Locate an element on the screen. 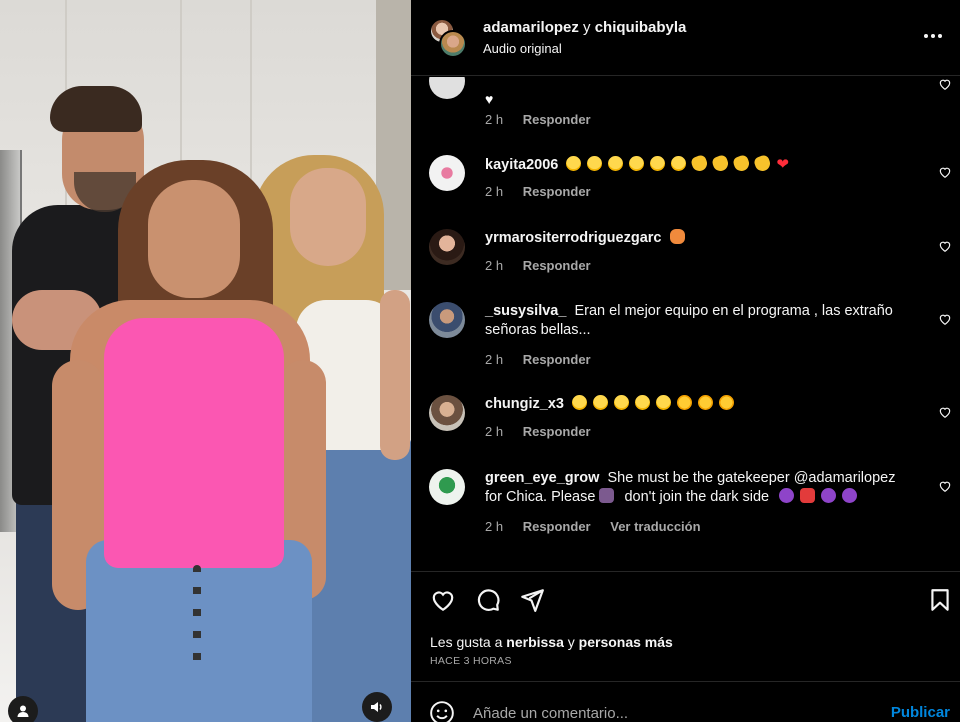  comment-body-cont: don't join the dark side is located at coordinates (697, 497).